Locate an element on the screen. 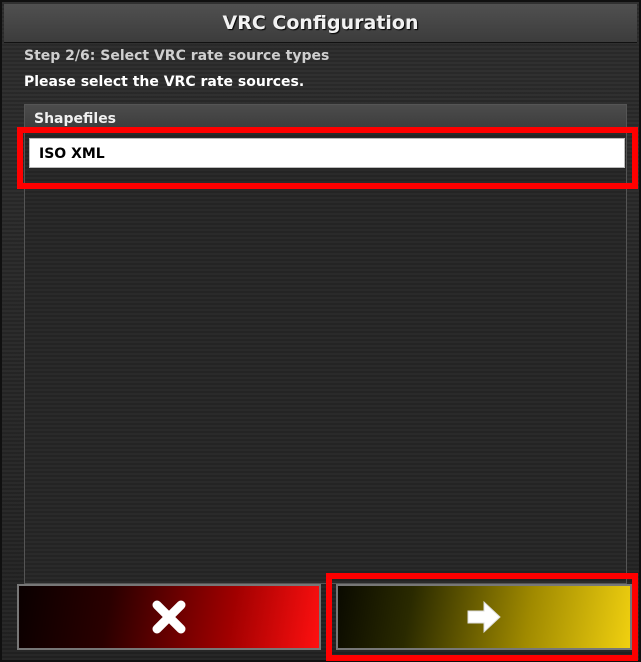  arrow-right-icon is located at coordinates (484, 617).